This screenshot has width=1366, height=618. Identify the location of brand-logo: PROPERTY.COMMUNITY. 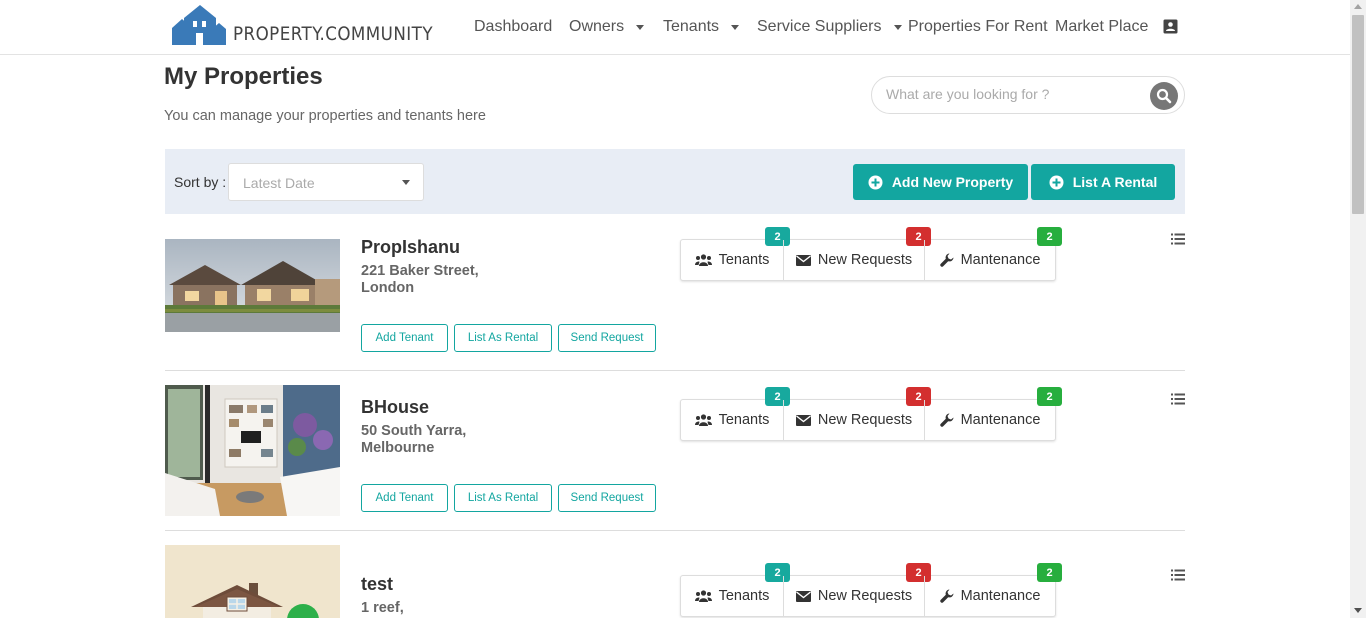
(314, 25).